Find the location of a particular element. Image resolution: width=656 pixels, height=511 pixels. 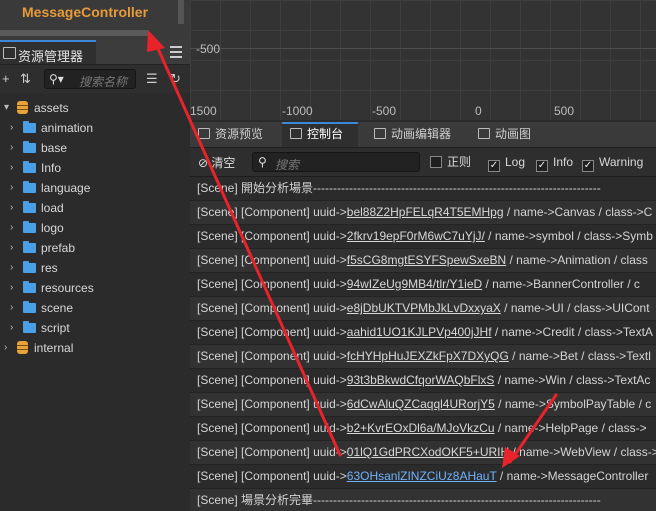

info-checkbox: ✓ Info is located at coordinates (554, 163).